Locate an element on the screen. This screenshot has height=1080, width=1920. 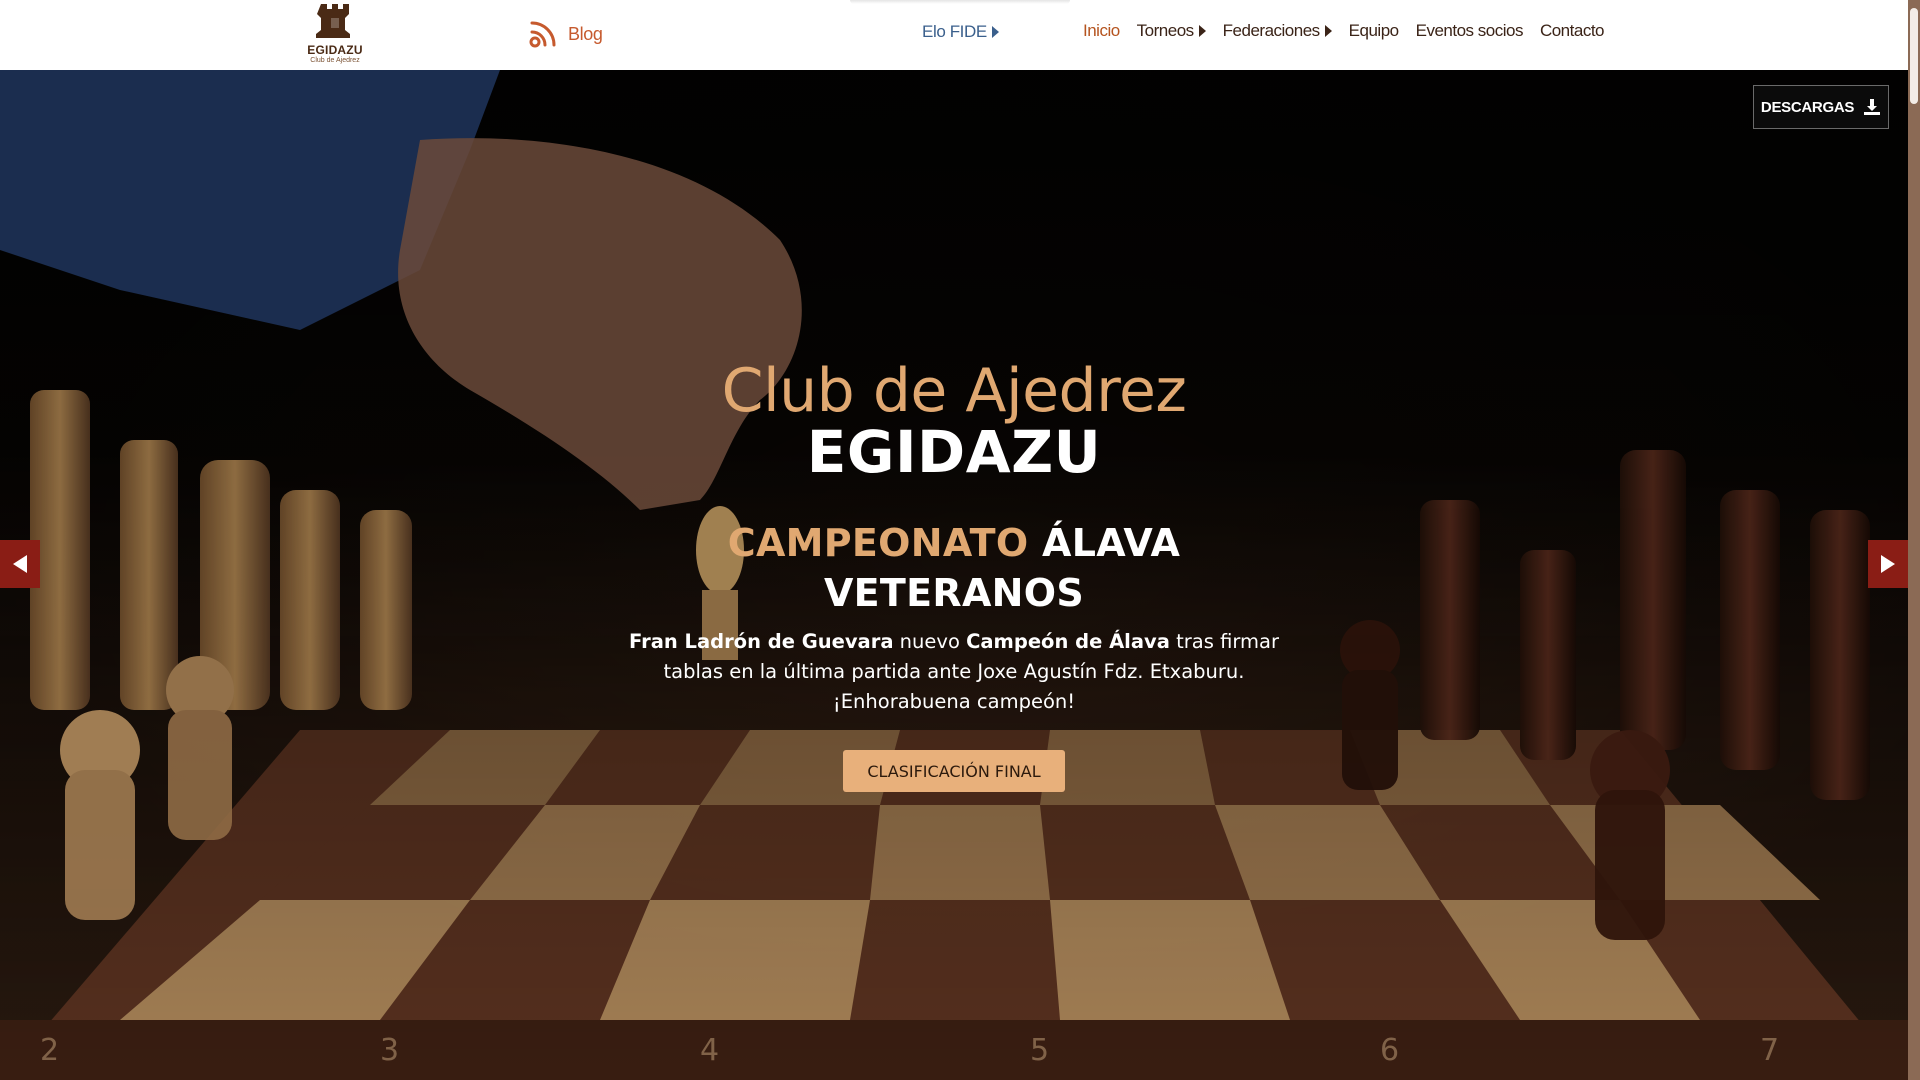
menu-item-federaciones: Federaciones is located at coordinates (1277, 31).